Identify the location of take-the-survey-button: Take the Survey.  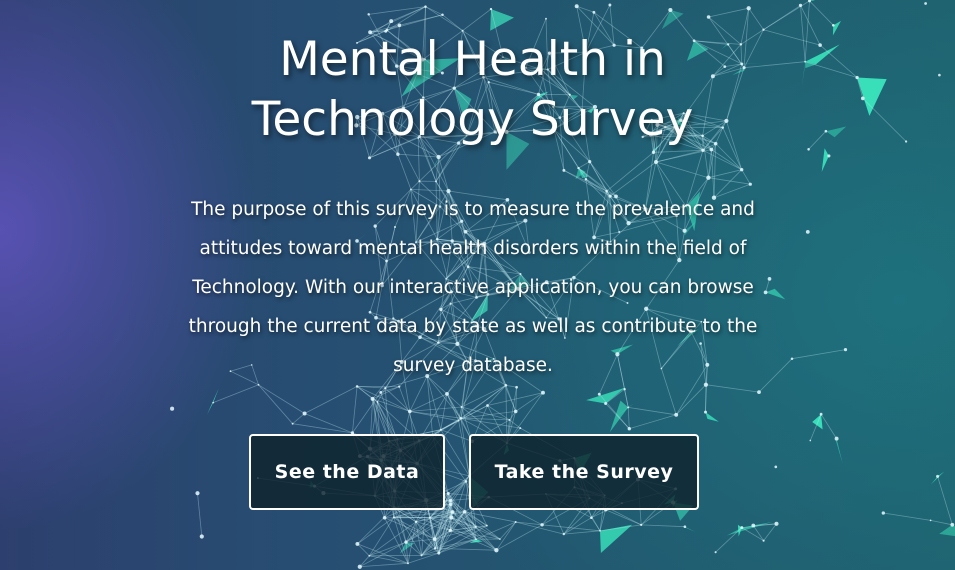
(584, 472).